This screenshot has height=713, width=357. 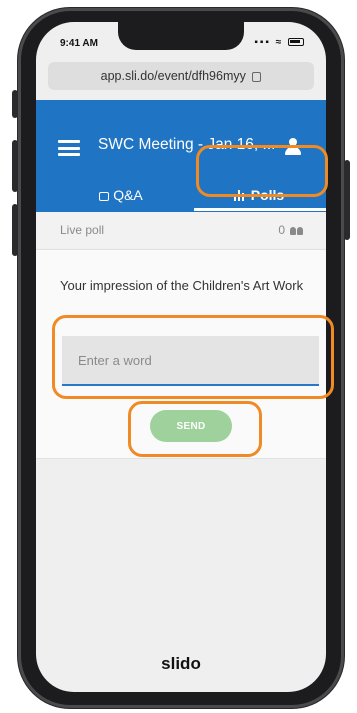 I want to click on active-tab-indicator, so click(x=260, y=209).